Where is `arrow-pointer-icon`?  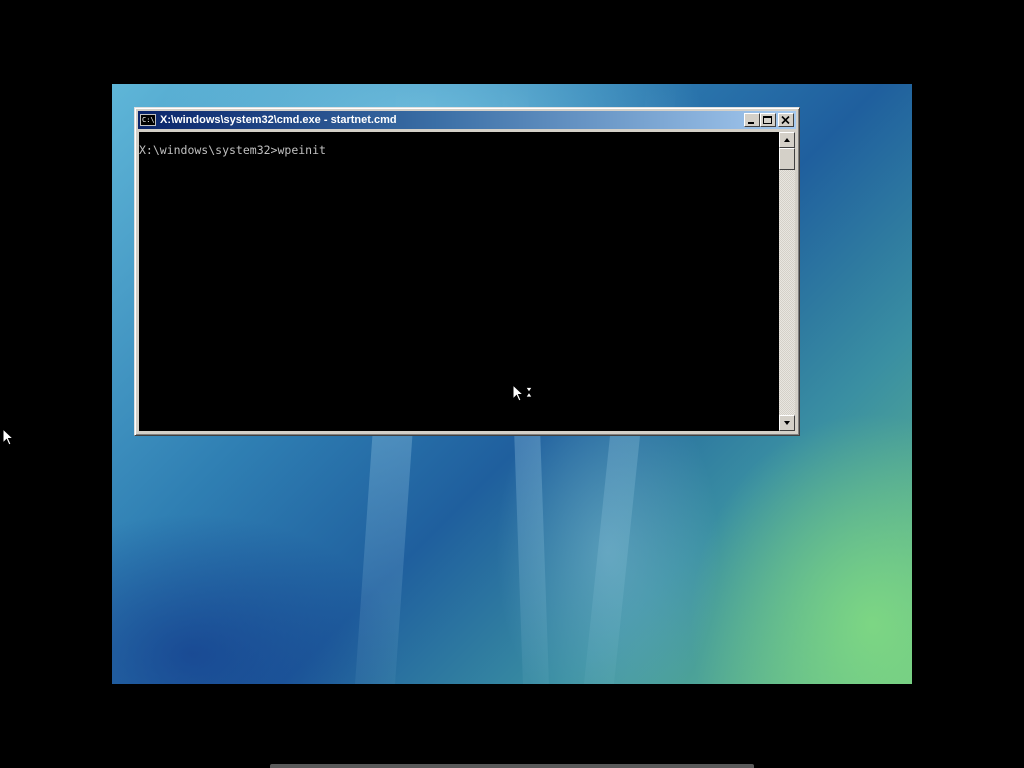 arrow-pointer-icon is located at coordinates (8, 437).